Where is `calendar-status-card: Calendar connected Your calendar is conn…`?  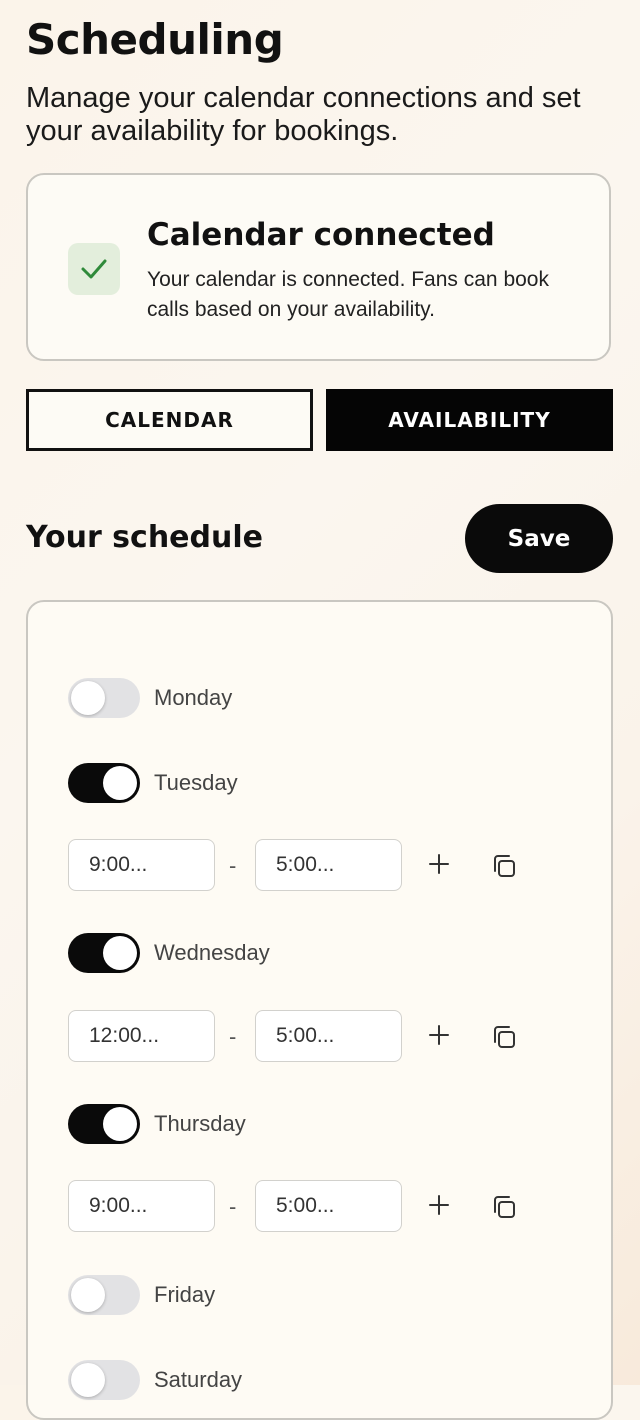 calendar-status-card: Calendar connected Your calendar is conn… is located at coordinates (318, 267).